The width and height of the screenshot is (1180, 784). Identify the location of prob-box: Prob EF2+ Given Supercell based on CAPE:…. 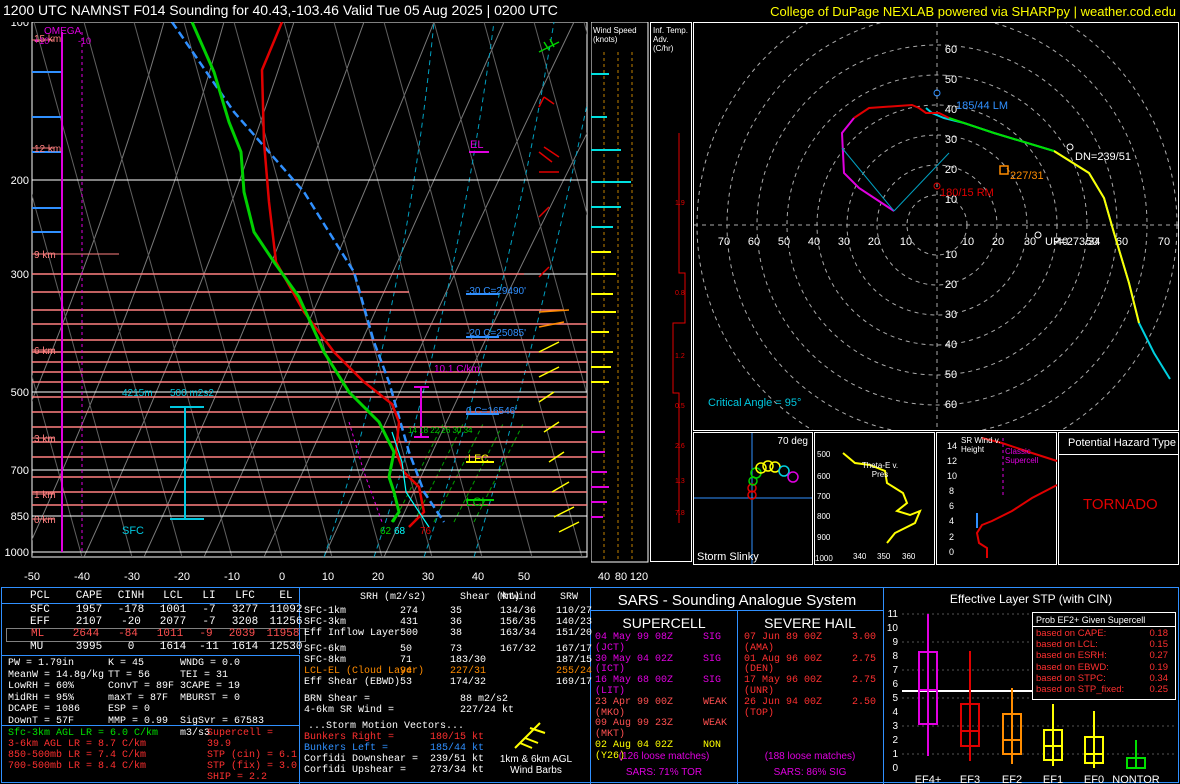
(1104, 656).